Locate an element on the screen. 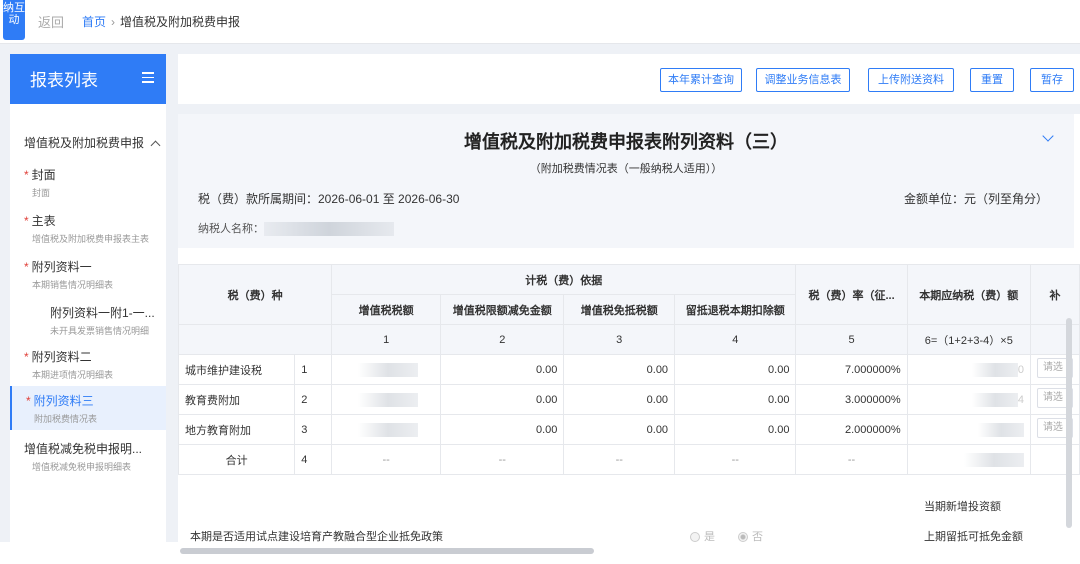 This screenshot has width=1080, height=564. breadcrumb: 首页 › 增值税及附加税费申报 is located at coordinates (161, 21).